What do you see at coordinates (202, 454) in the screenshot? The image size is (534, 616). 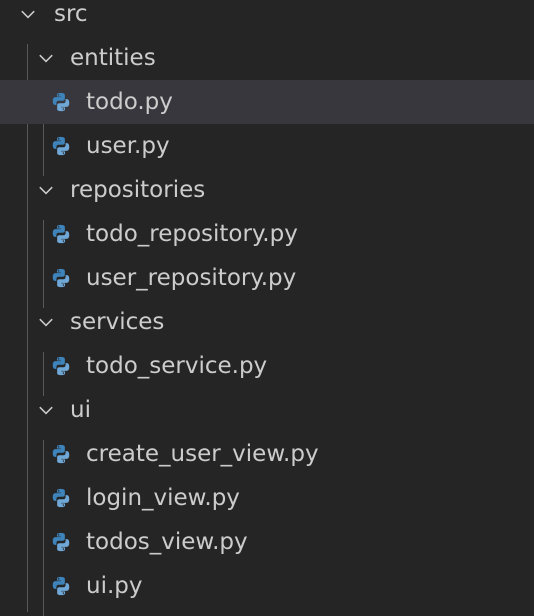 I see `file-label: create_user_view.py` at bounding box center [202, 454].